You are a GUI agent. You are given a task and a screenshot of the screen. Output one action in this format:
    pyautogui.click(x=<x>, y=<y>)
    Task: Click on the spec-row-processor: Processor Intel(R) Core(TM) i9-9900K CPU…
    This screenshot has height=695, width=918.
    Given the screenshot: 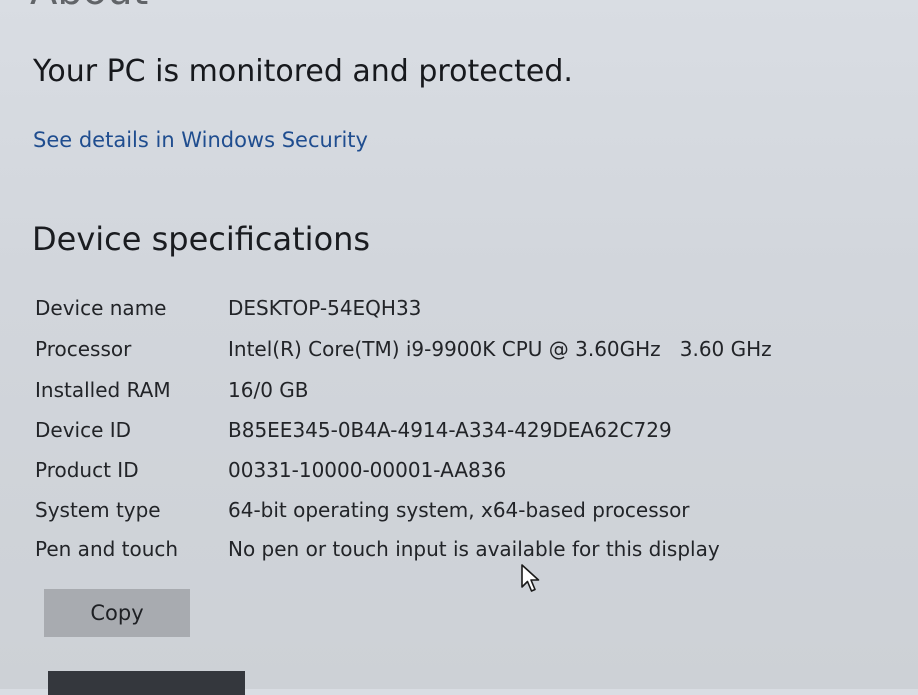 What is the action you would take?
    pyautogui.click(x=465, y=353)
    